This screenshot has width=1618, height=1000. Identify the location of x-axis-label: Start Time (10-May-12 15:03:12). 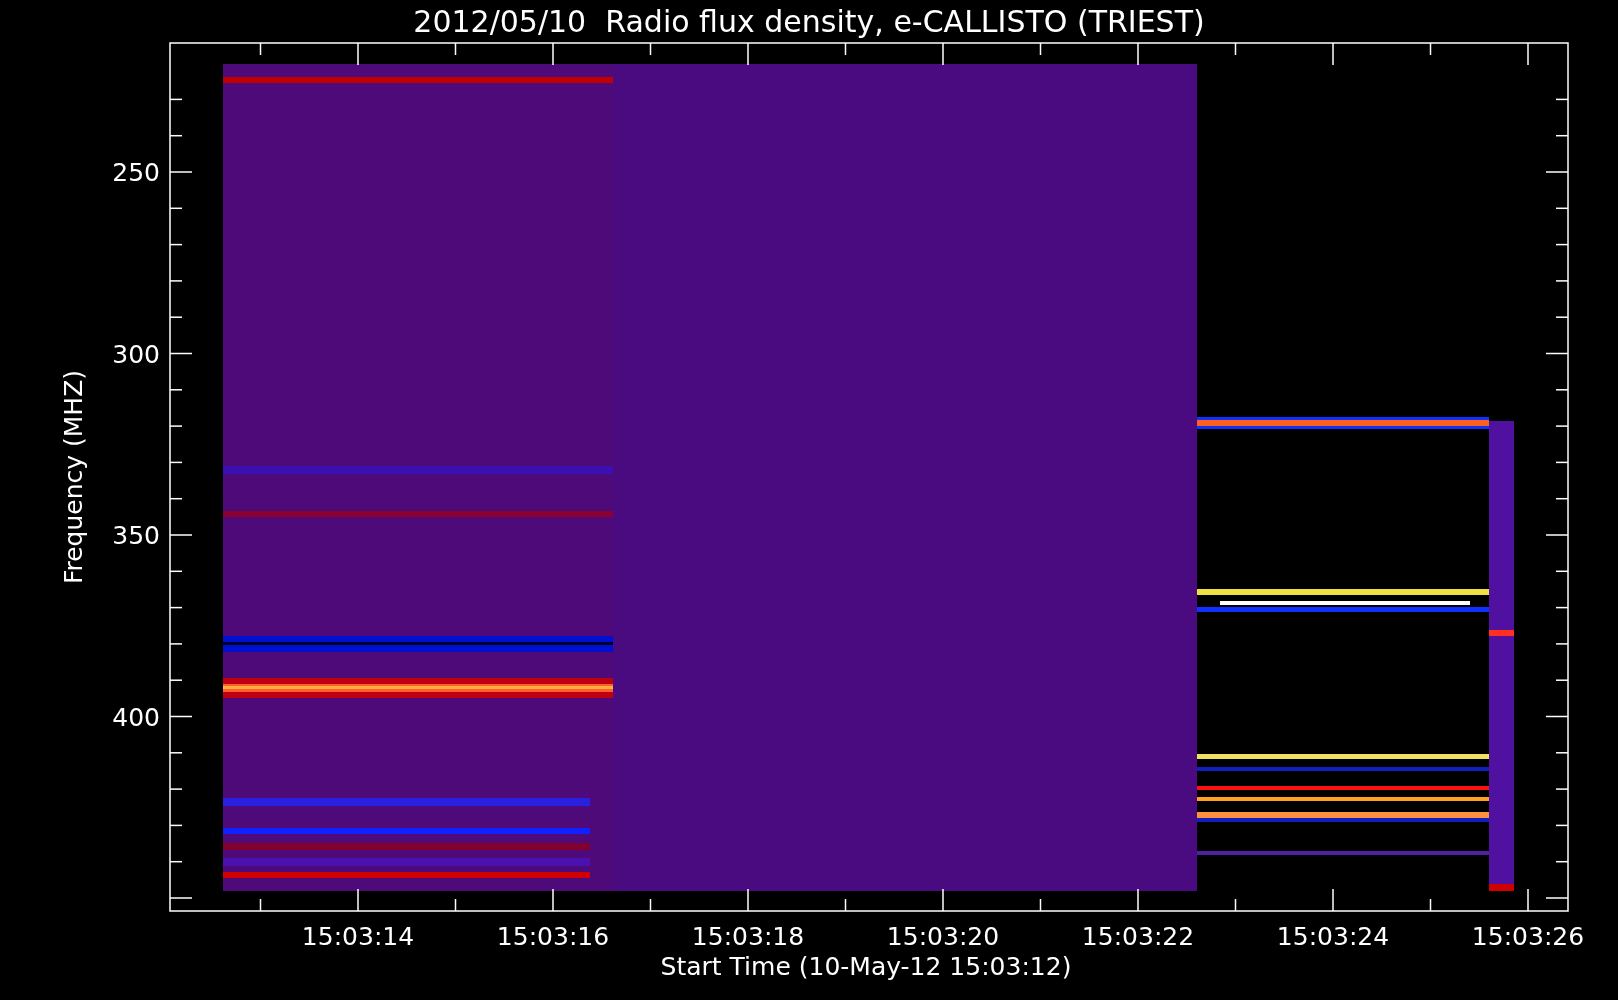
(866, 966).